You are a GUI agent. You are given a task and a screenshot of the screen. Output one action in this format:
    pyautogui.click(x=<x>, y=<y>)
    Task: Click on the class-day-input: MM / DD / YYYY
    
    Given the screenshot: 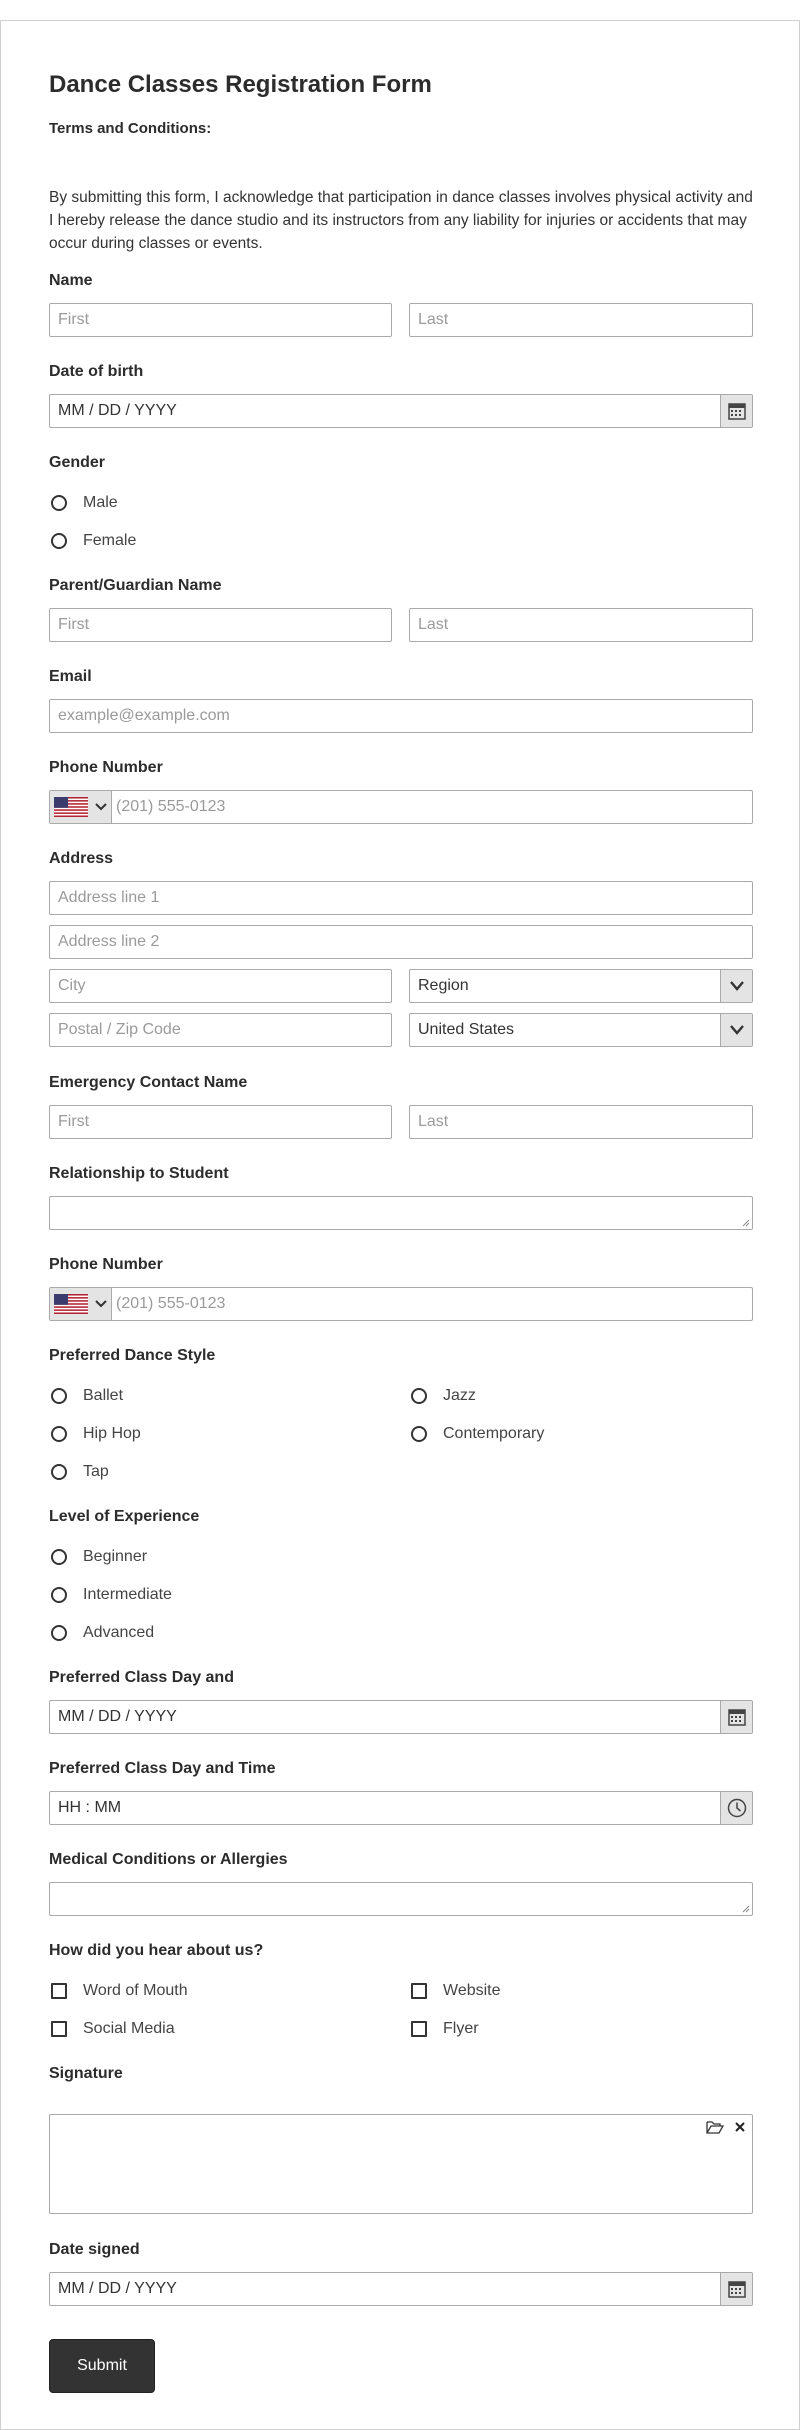 What is the action you would take?
    pyautogui.click(x=401, y=1717)
    